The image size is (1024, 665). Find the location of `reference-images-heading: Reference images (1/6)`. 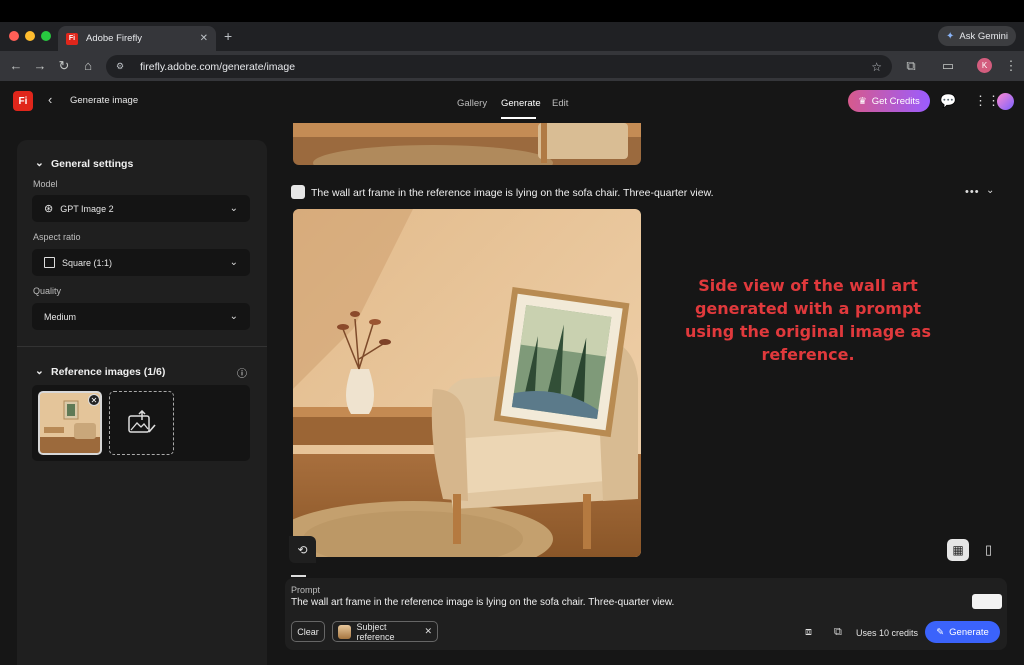

reference-images-heading: Reference images (1/6) is located at coordinates (108, 372).